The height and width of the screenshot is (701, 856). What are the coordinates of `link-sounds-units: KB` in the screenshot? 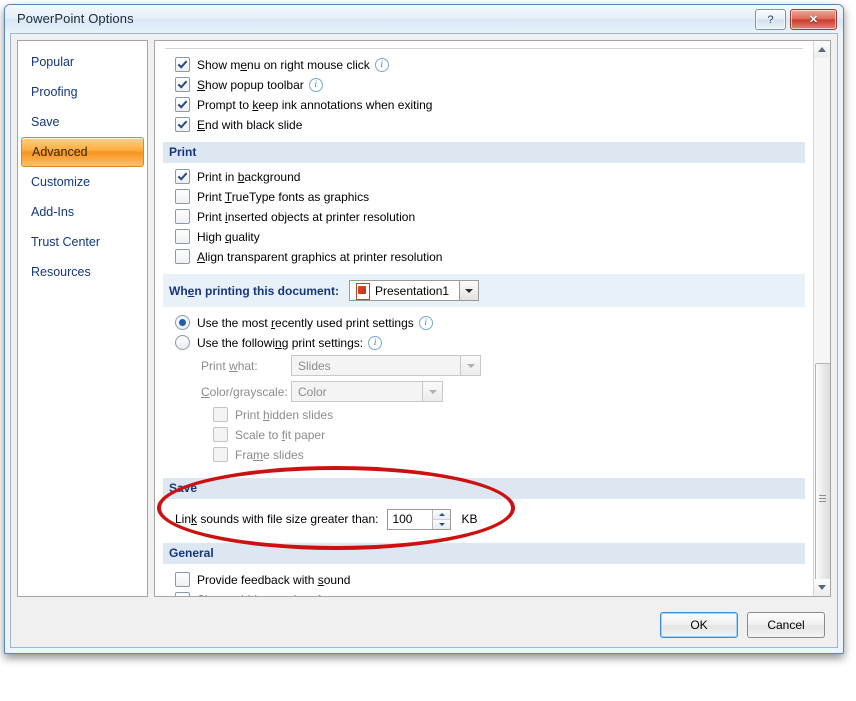 It's located at (469, 519).